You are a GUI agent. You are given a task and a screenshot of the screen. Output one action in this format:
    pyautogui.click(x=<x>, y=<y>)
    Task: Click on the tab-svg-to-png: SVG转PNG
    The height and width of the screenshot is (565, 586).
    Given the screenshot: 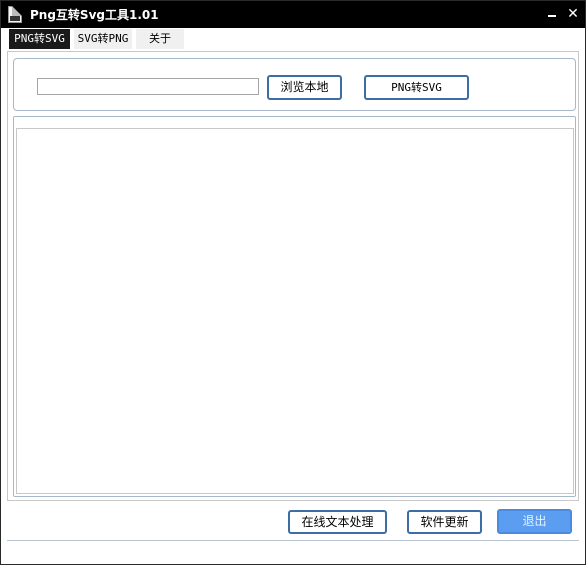 What is the action you would take?
    pyautogui.click(x=103, y=39)
    